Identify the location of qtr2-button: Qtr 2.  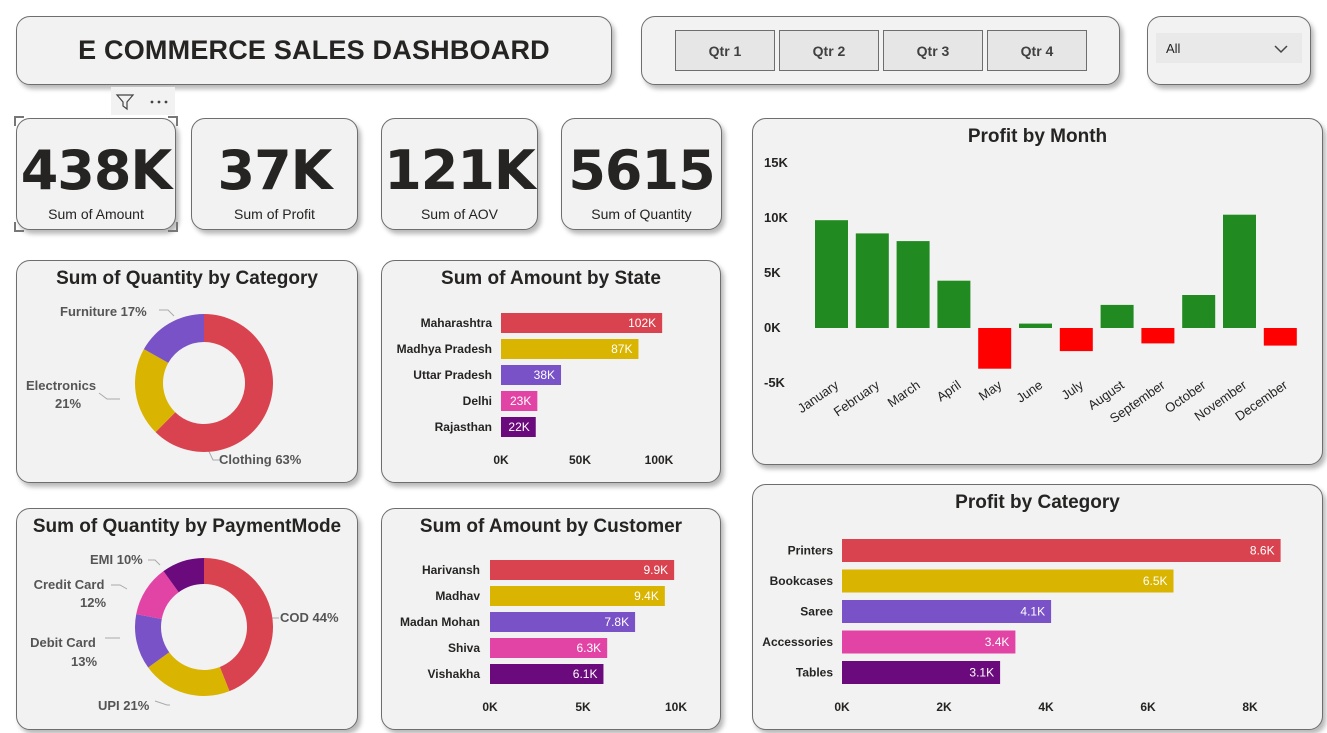
(829, 50).